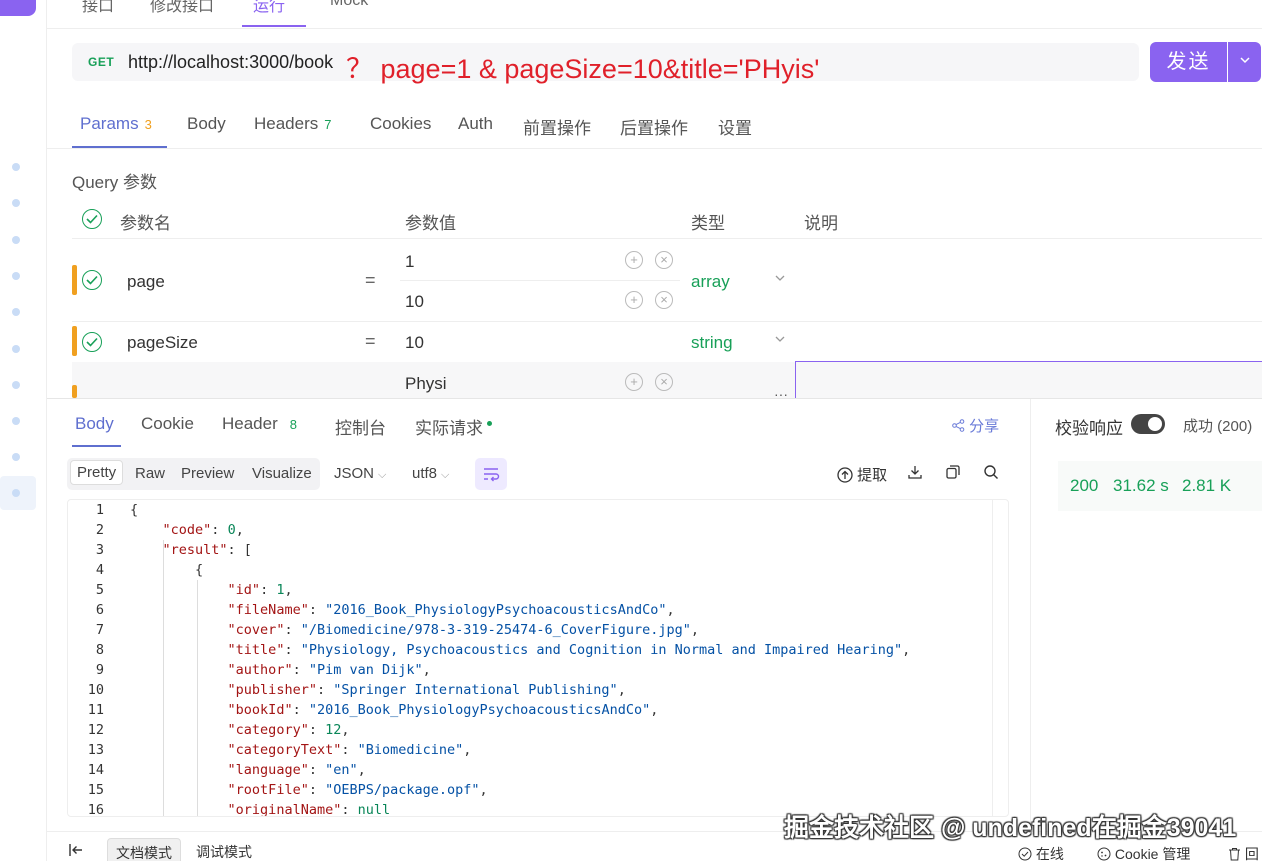  What do you see at coordinates (76, 851) in the screenshot?
I see `collapse-sidebar-icon` at bounding box center [76, 851].